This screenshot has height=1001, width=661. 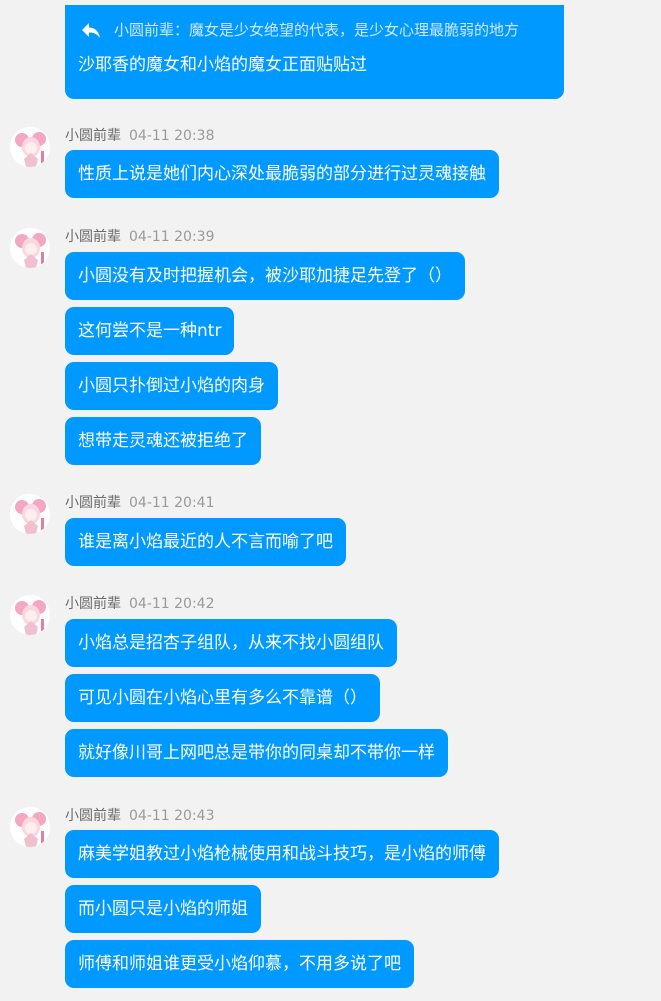 I want to click on message-meta: 小圆前辈 04-11 20:43, so click(x=139, y=816).